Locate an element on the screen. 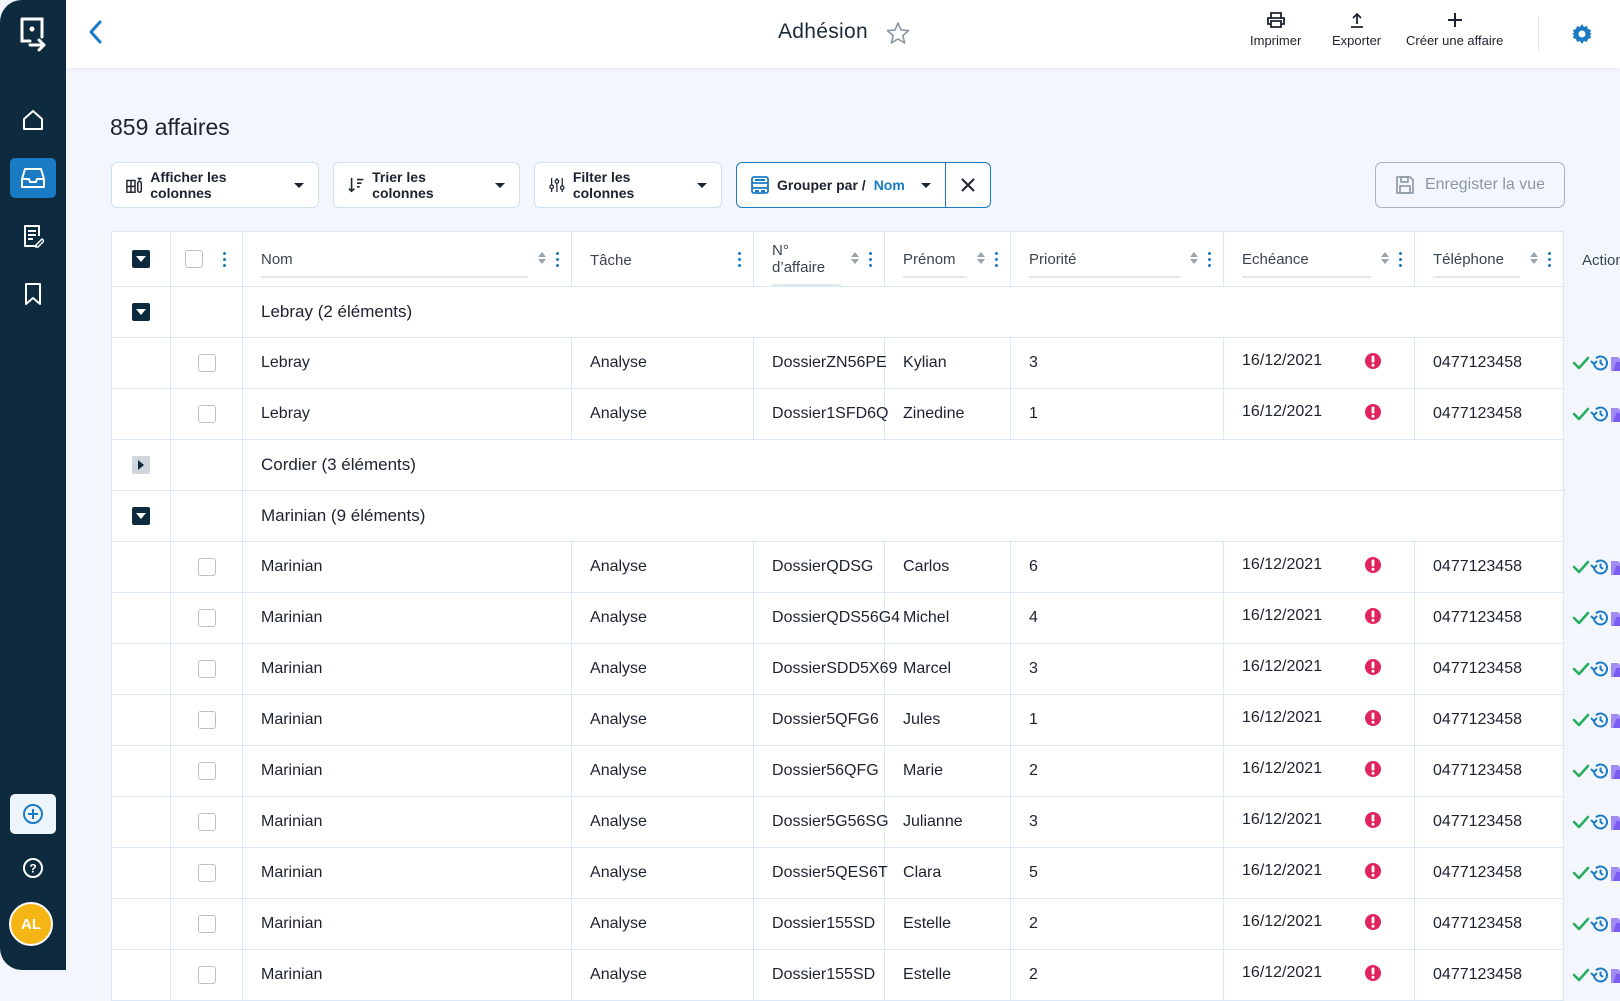 The image size is (1620, 1001). help-icon: ? is located at coordinates (33, 868).